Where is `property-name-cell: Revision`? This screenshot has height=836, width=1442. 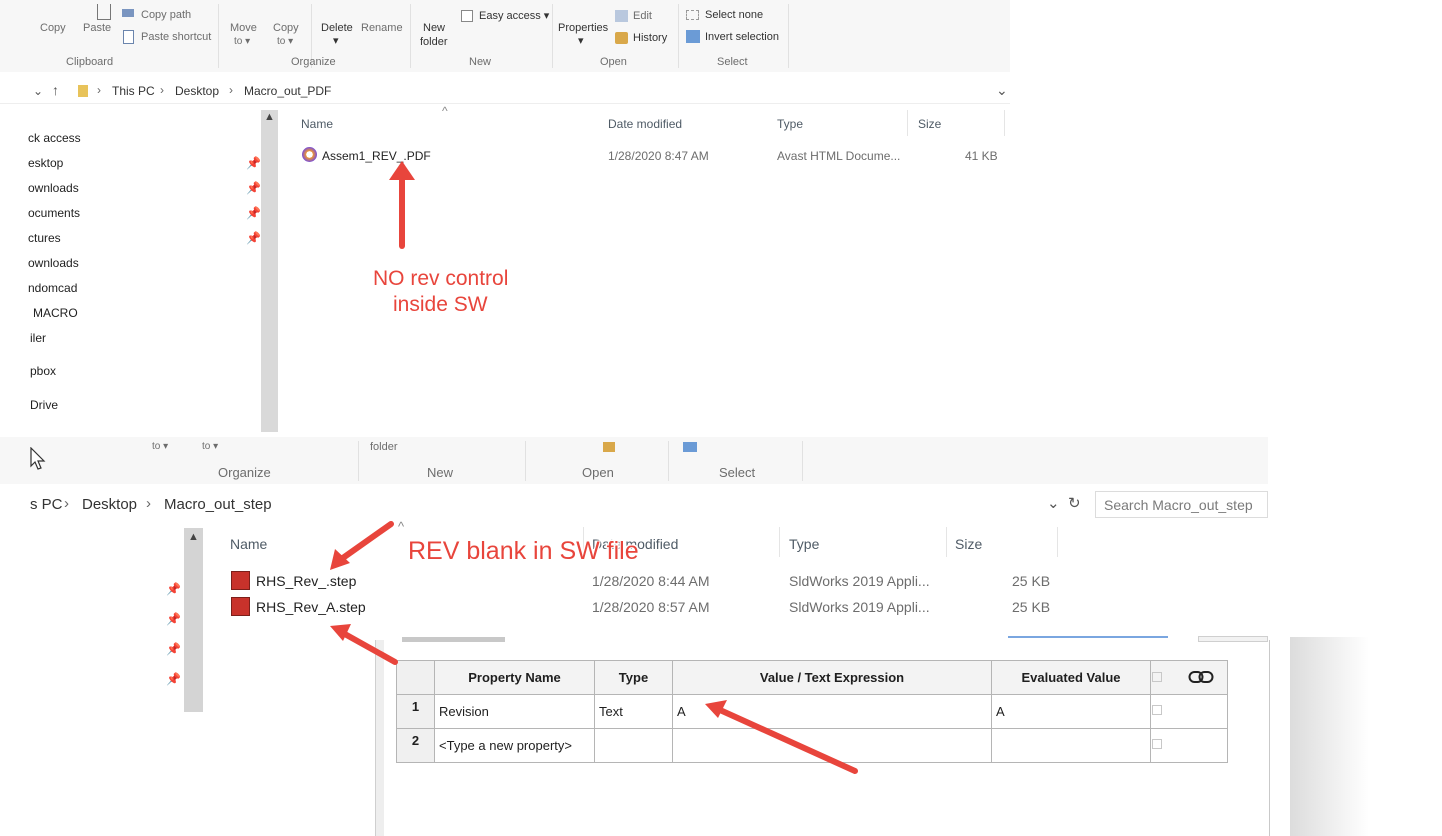 property-name-cell: Revision is located at coordinates (514, 711).